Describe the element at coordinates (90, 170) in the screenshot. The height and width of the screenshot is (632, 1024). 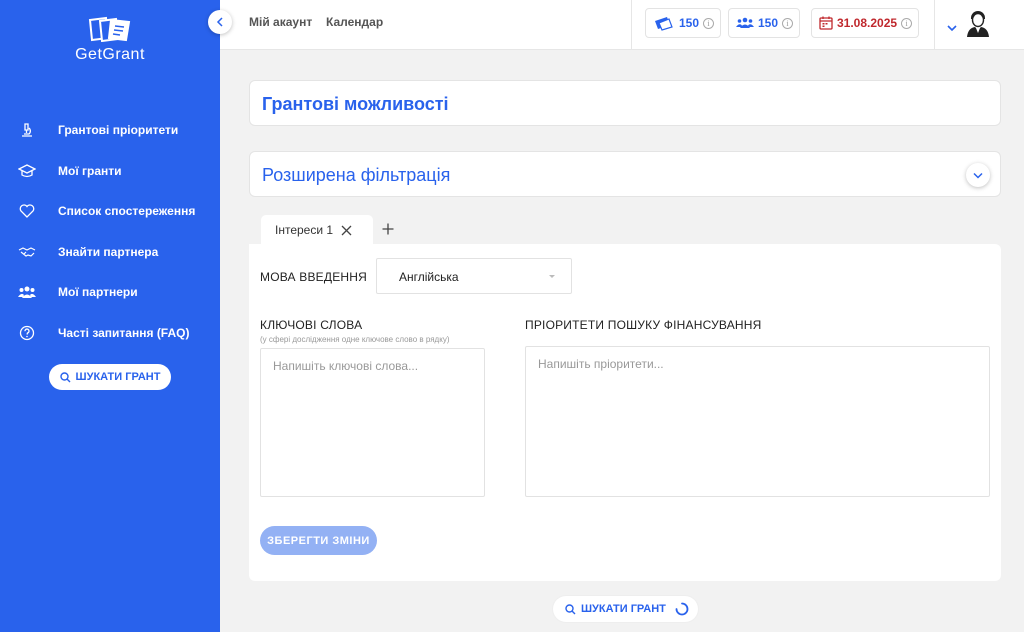
I see `sidebar-item-label: Мої гранти` at that location.